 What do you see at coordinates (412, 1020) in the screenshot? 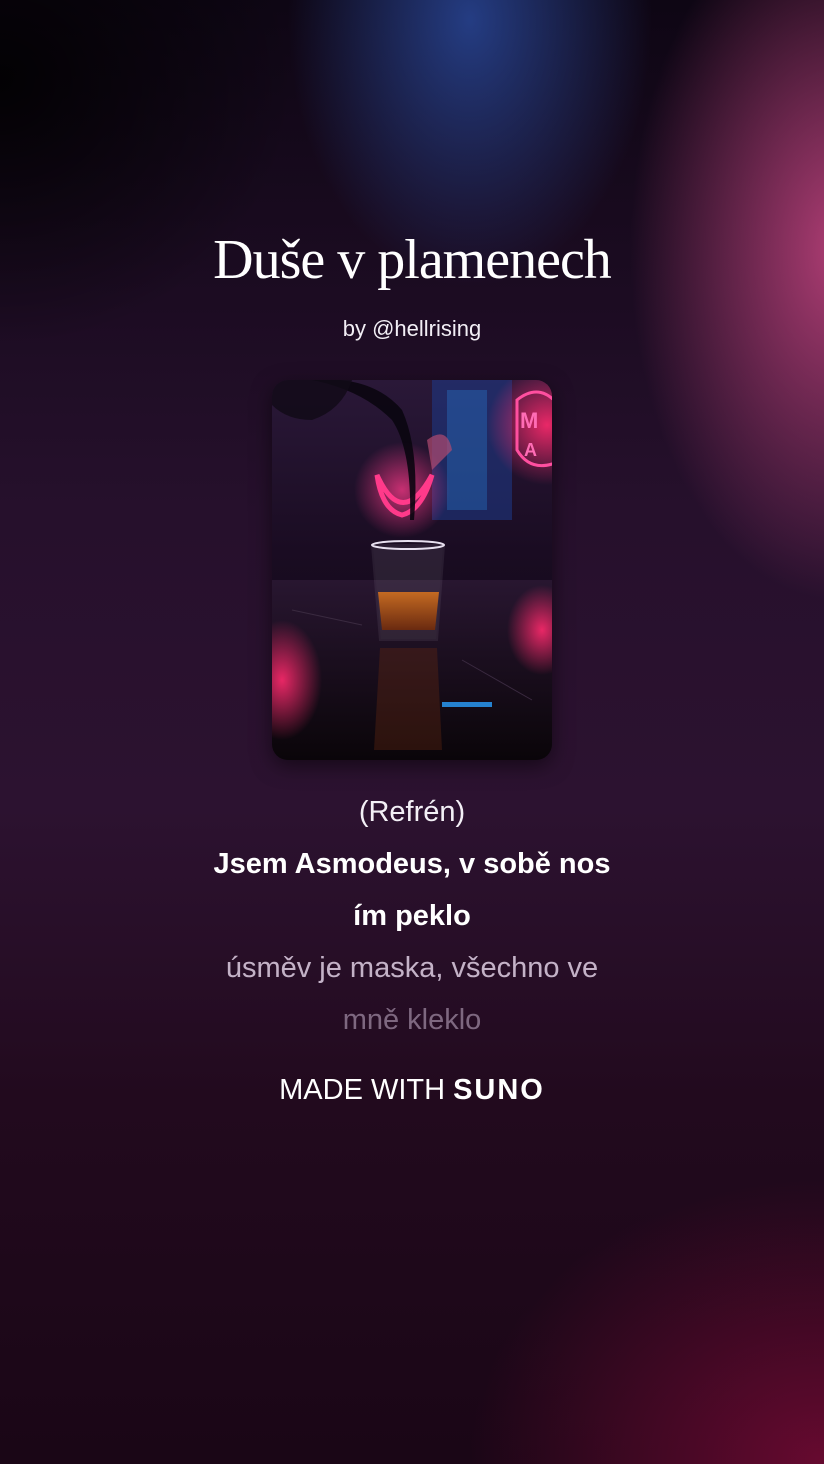
I see `lyric-line-next-cont: mně kleklo` at bounding box center [412, 1020].